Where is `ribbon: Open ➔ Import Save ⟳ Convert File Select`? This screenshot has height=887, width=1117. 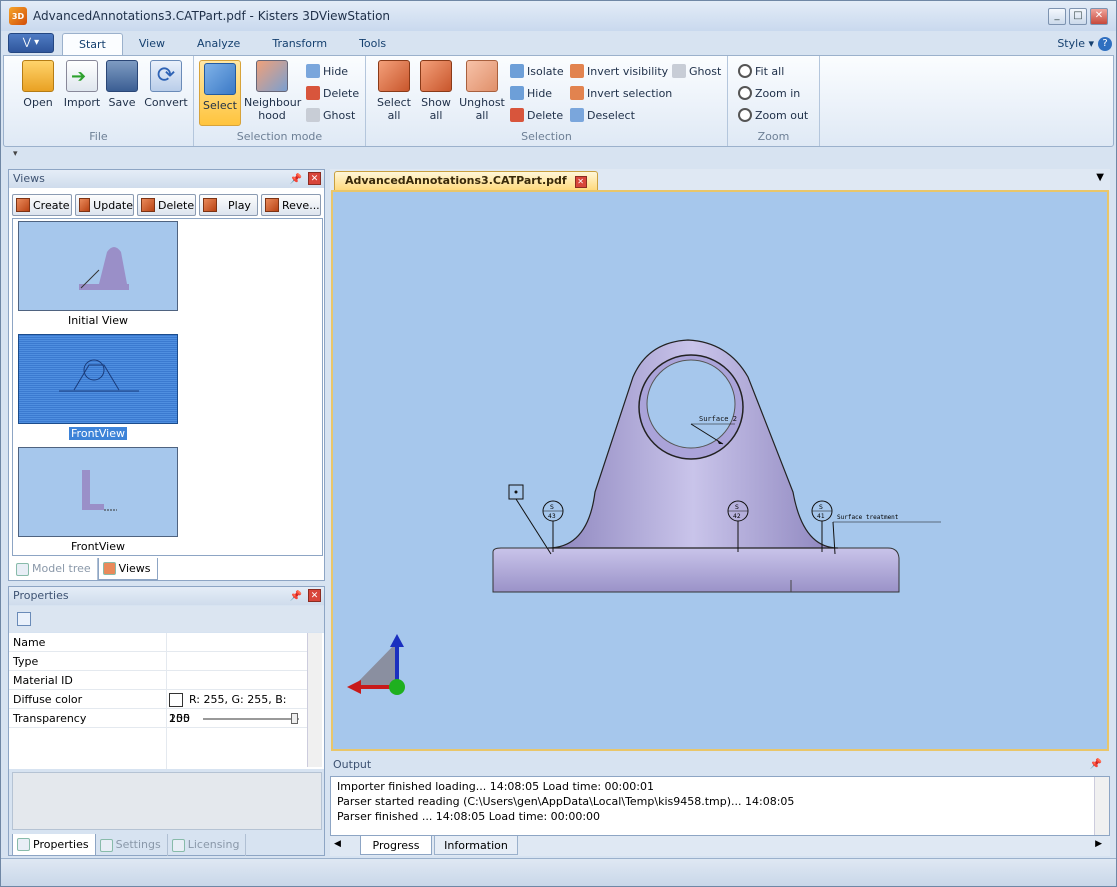
ribbon: Open ➔ Import Save ⟳ Convert File Select is located at coordinates (558, 101).